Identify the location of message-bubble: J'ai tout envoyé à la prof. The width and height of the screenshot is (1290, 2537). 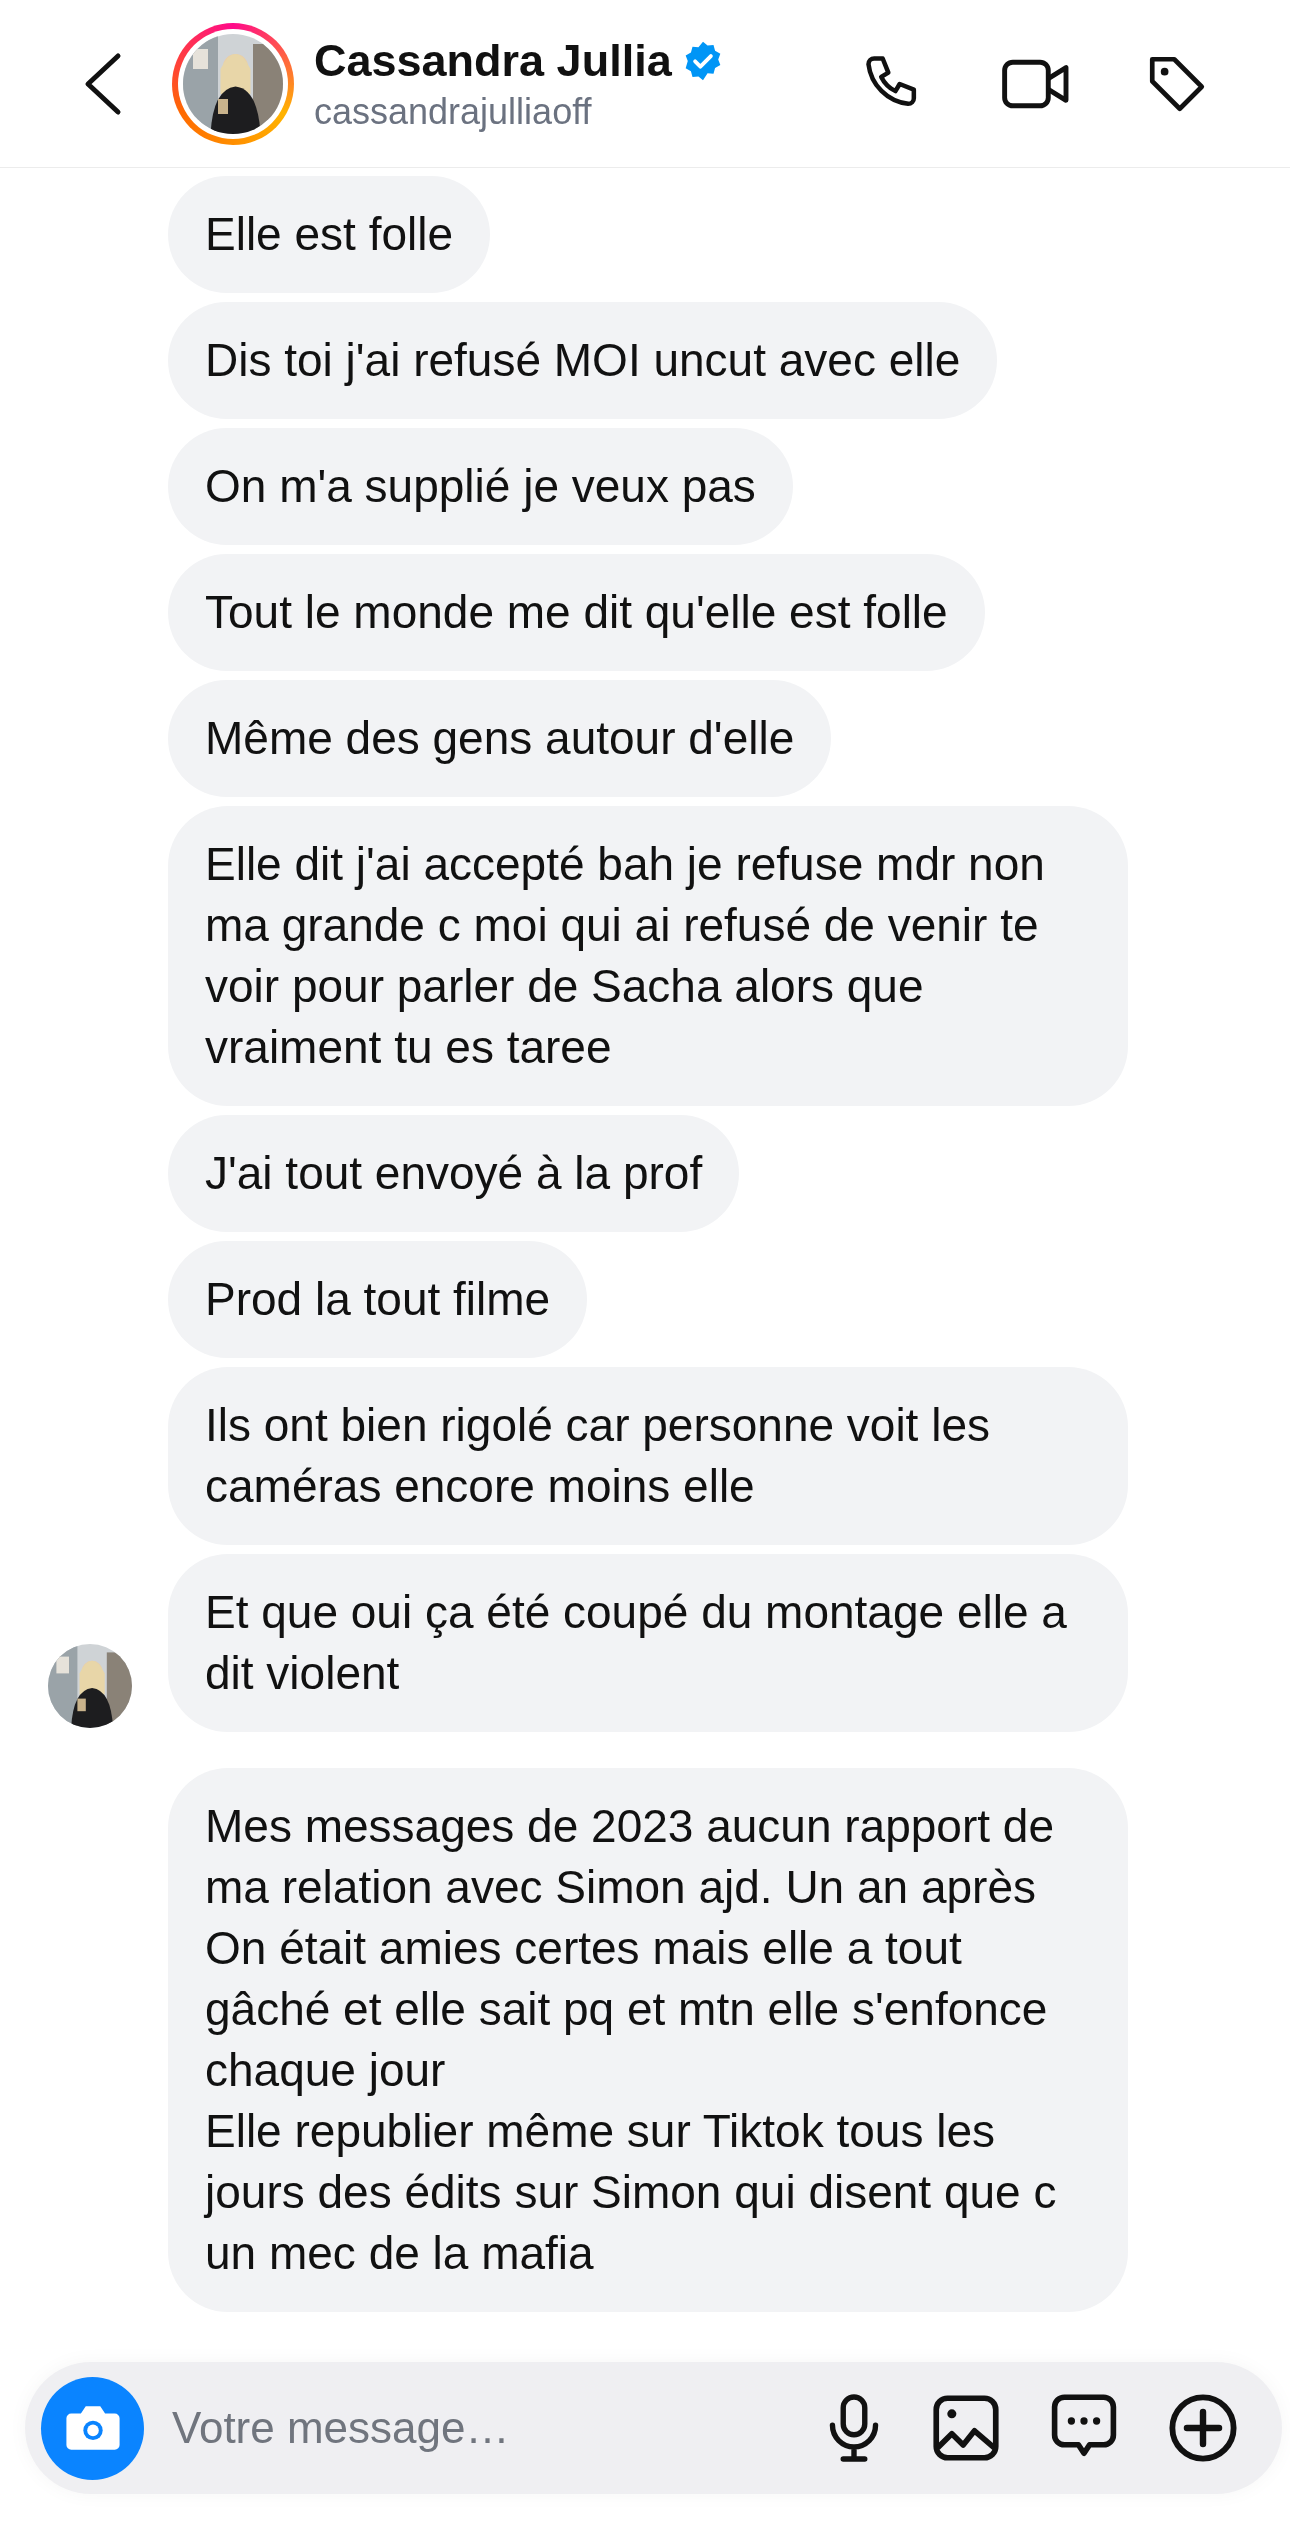
(454, 1173).